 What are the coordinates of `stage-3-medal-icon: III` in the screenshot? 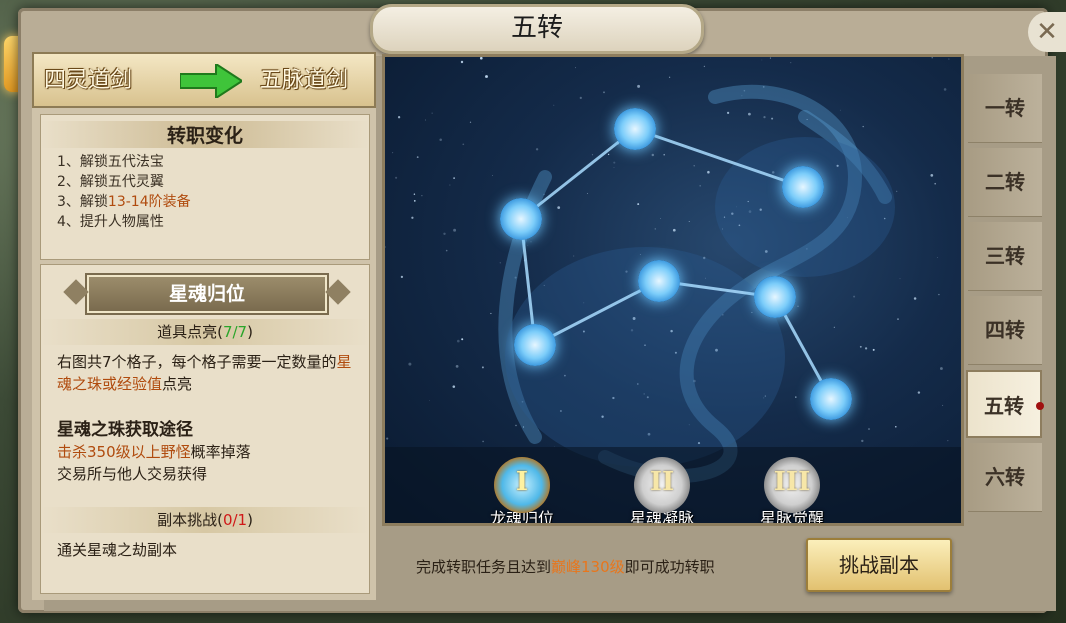 It's located at (792, 485).